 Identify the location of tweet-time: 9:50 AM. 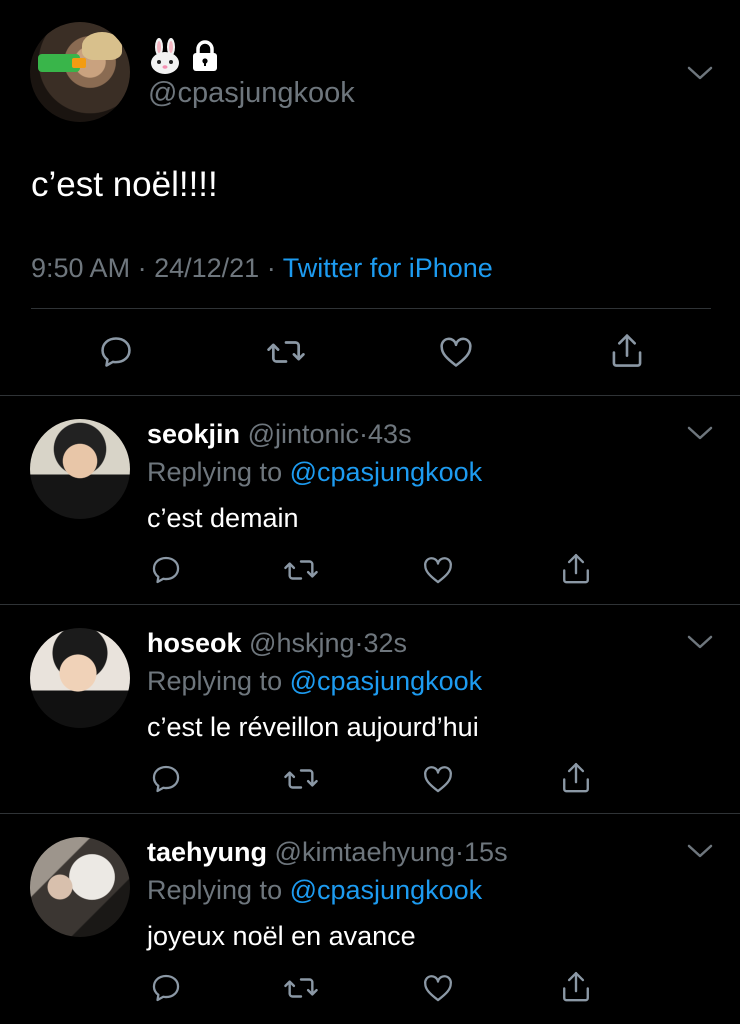
(81, 268).